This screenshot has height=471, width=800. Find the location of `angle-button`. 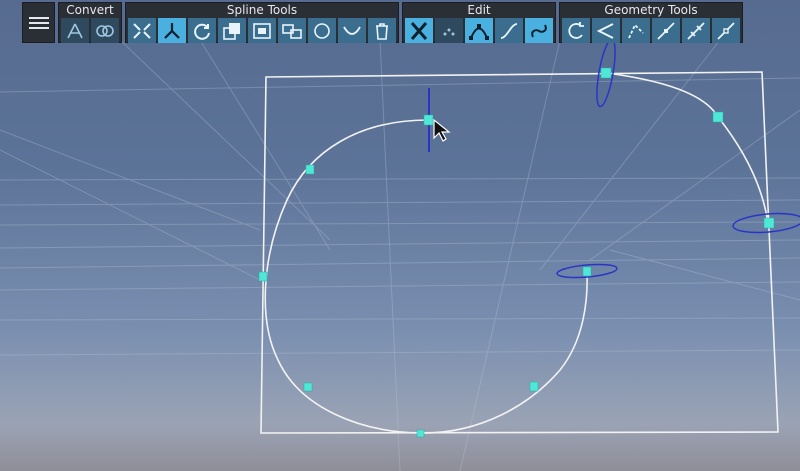

angle-button is located at coordinates (606, 30).